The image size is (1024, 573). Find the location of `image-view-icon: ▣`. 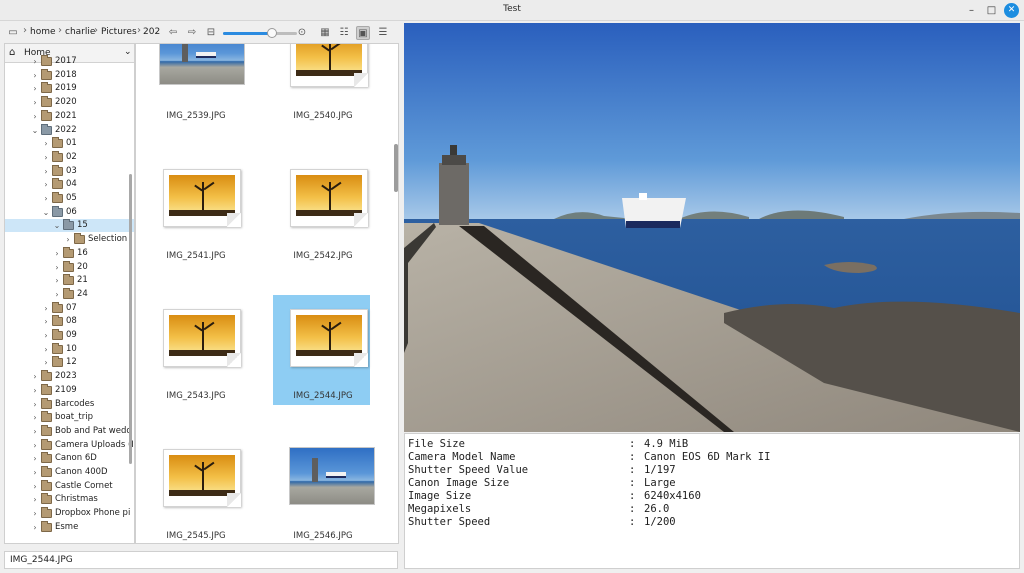

image-view-icon: ▣ is located at coordinates (363, 33).